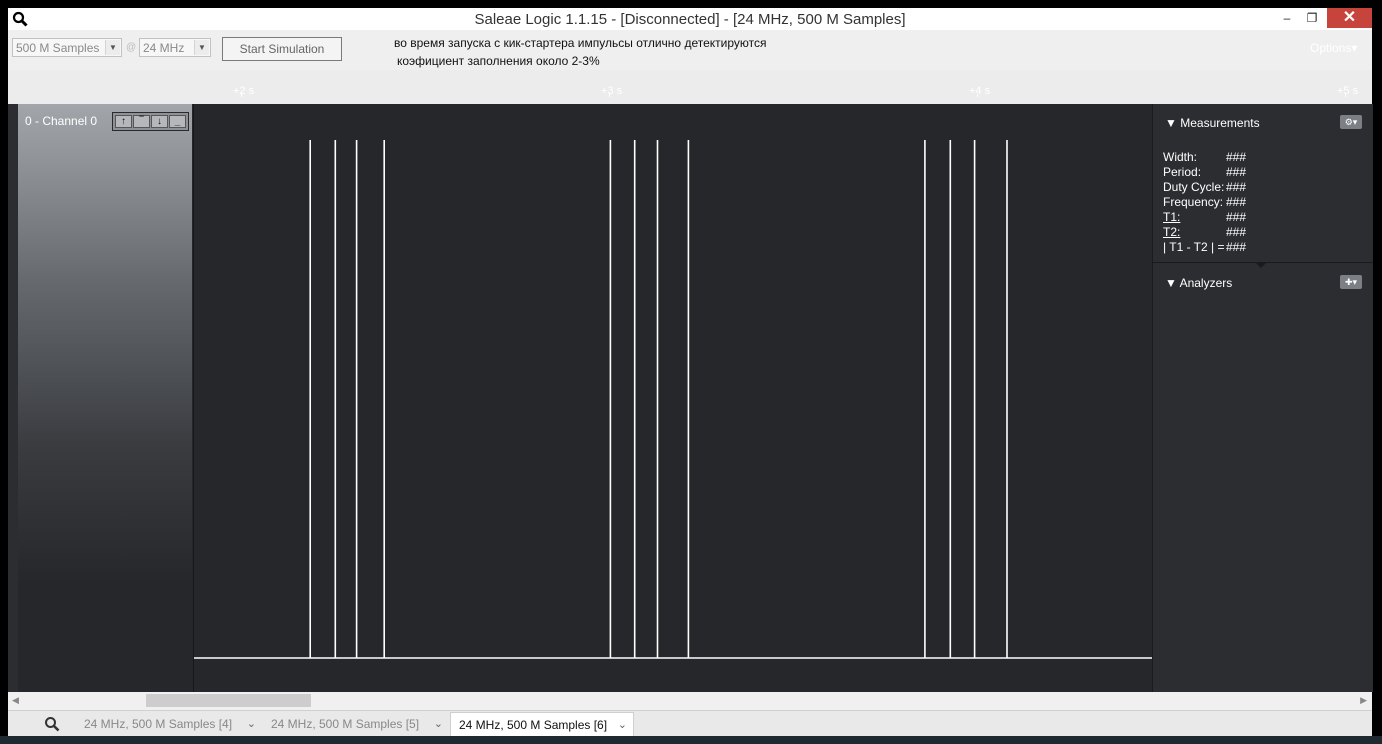 The height and width of the screenshot is (744, 1382). I want to click on minimize-button: –, so click(1287, 18).